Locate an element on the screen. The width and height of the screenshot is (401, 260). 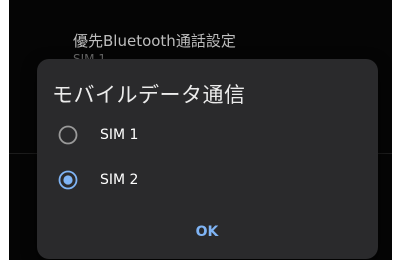
radio-checked-icon is located at coordinates (68, 180).